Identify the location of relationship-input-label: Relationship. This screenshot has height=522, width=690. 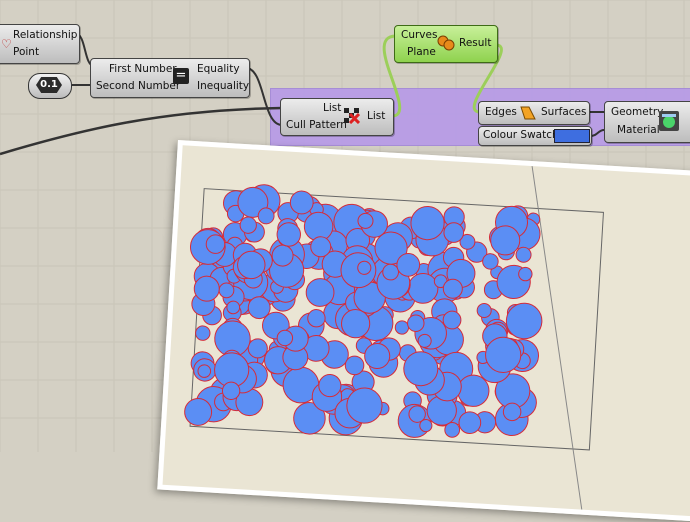
(45, 35).